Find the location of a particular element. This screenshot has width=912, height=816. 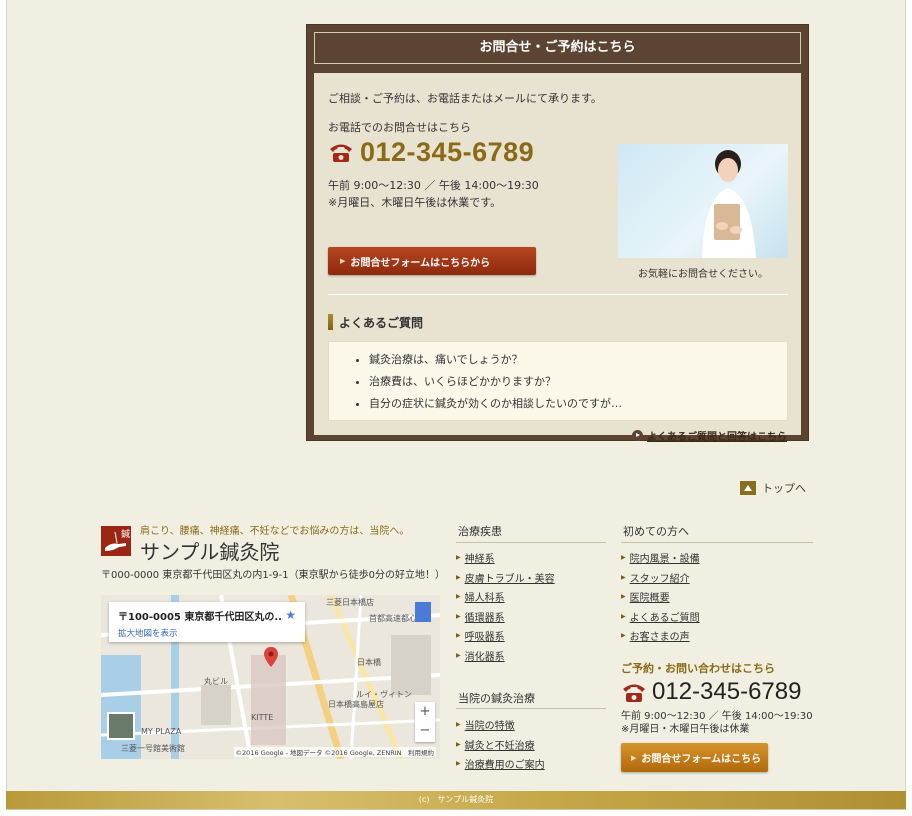

footer-tel-block: 012-345-6789 is located at coordinates (711, 692).